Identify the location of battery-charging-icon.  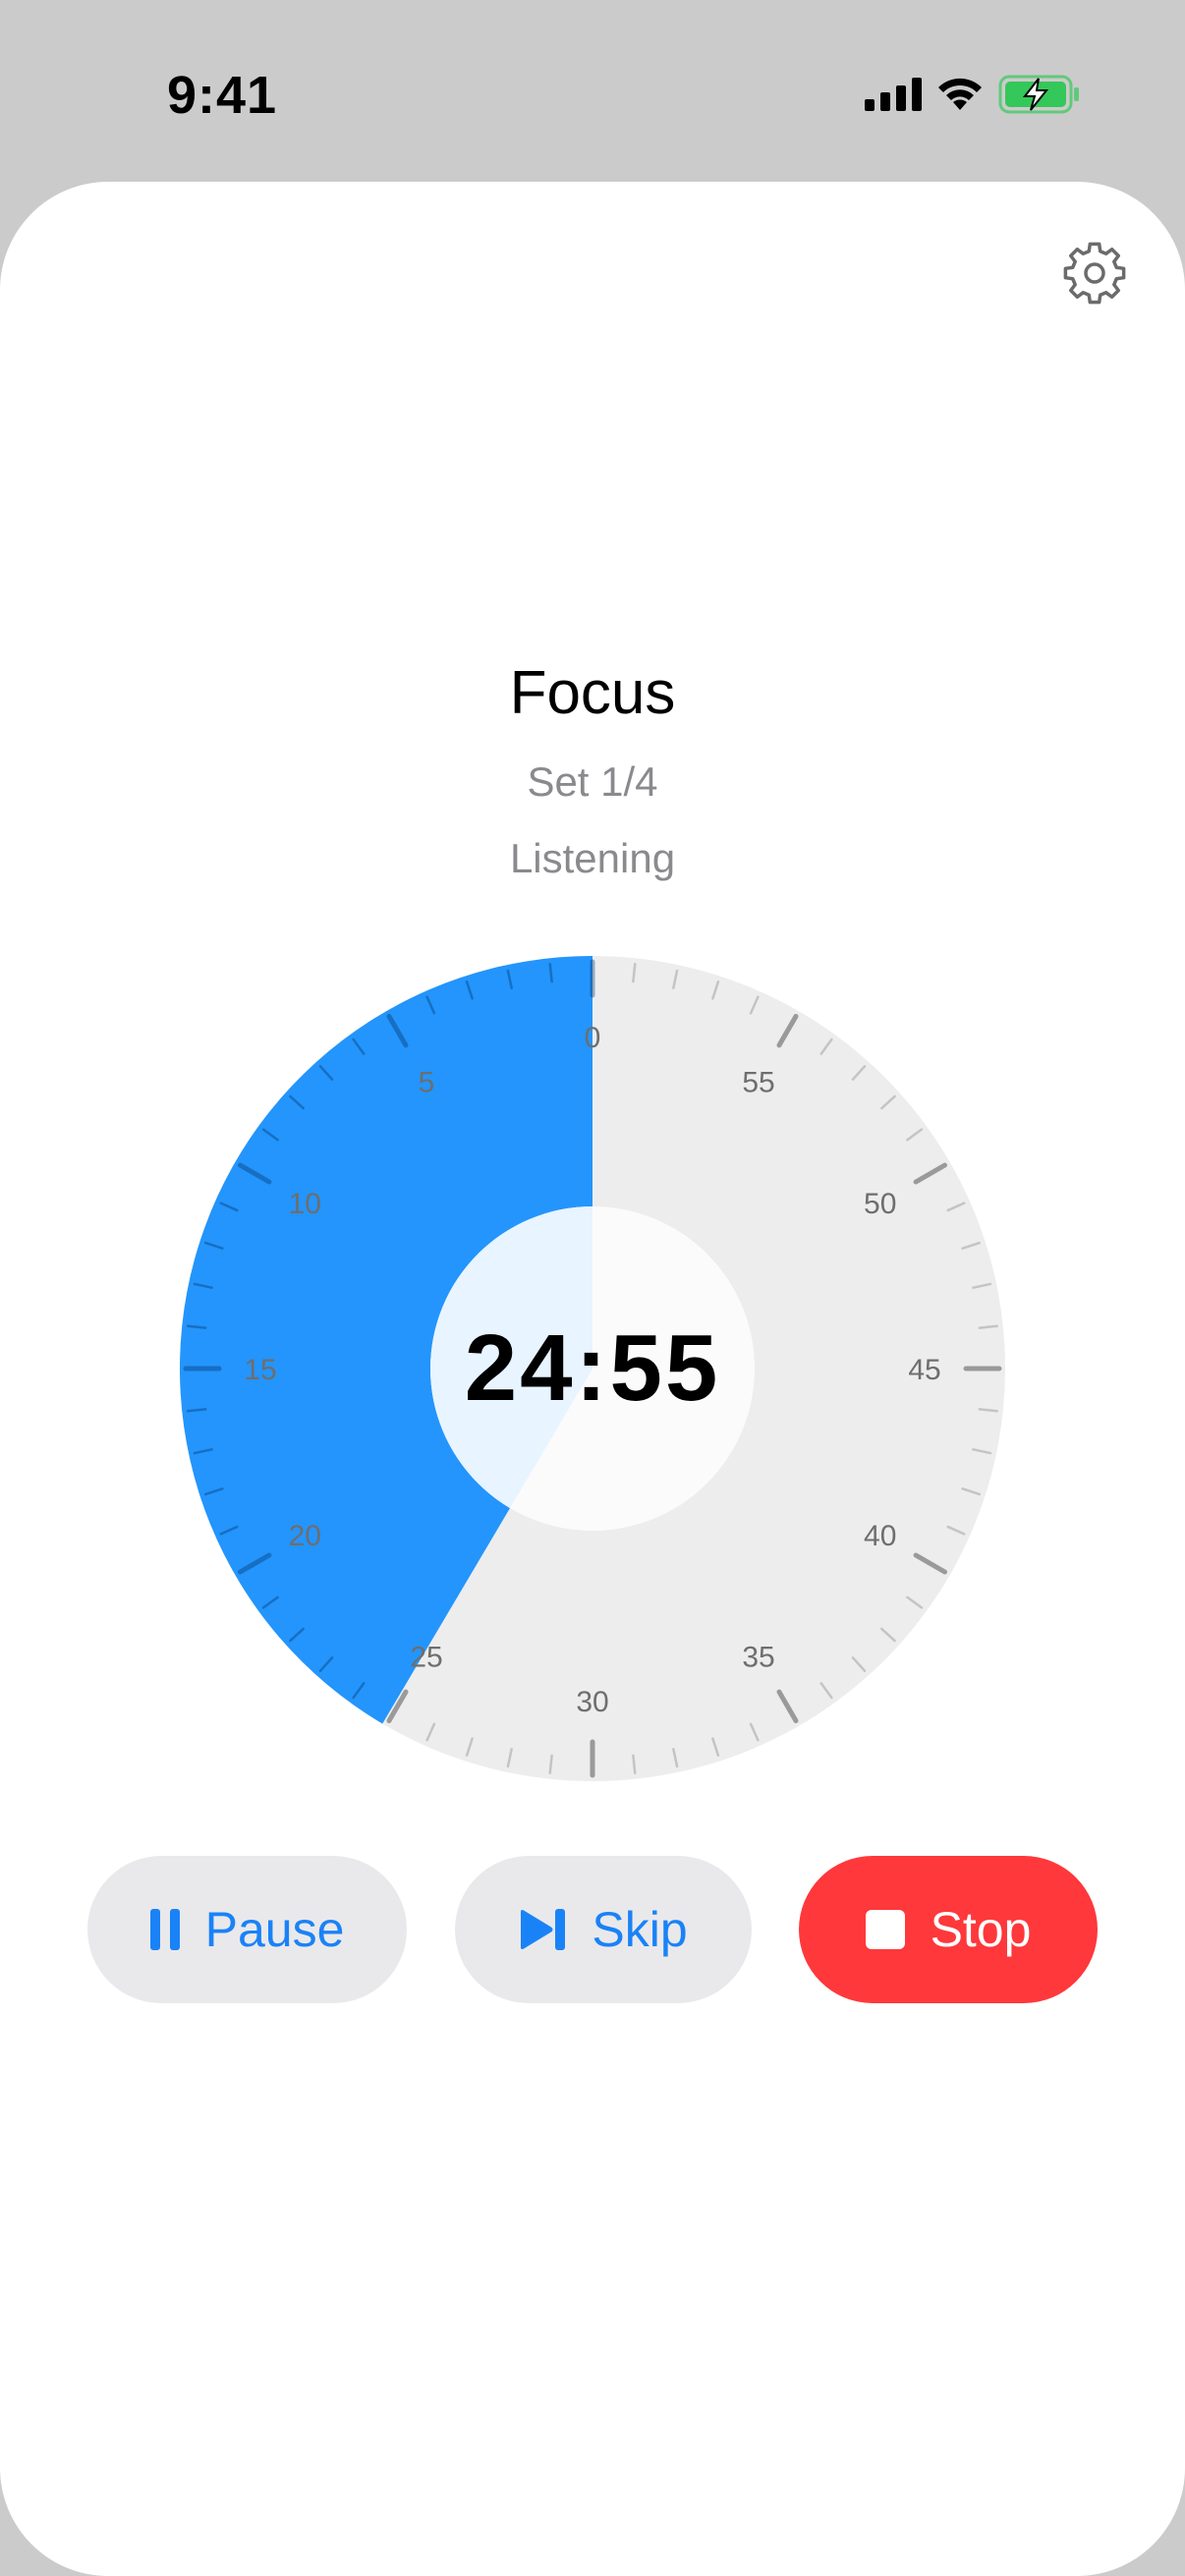
(1040, 97).